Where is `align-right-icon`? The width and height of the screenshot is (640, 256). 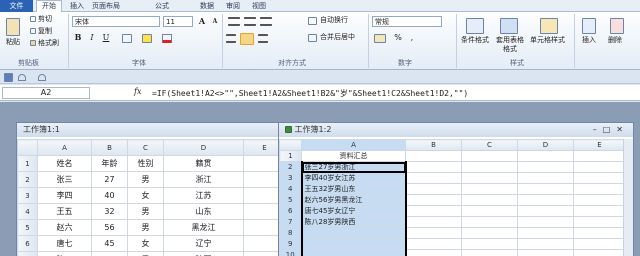 align-right-icon is located at coordinates (263, 38).